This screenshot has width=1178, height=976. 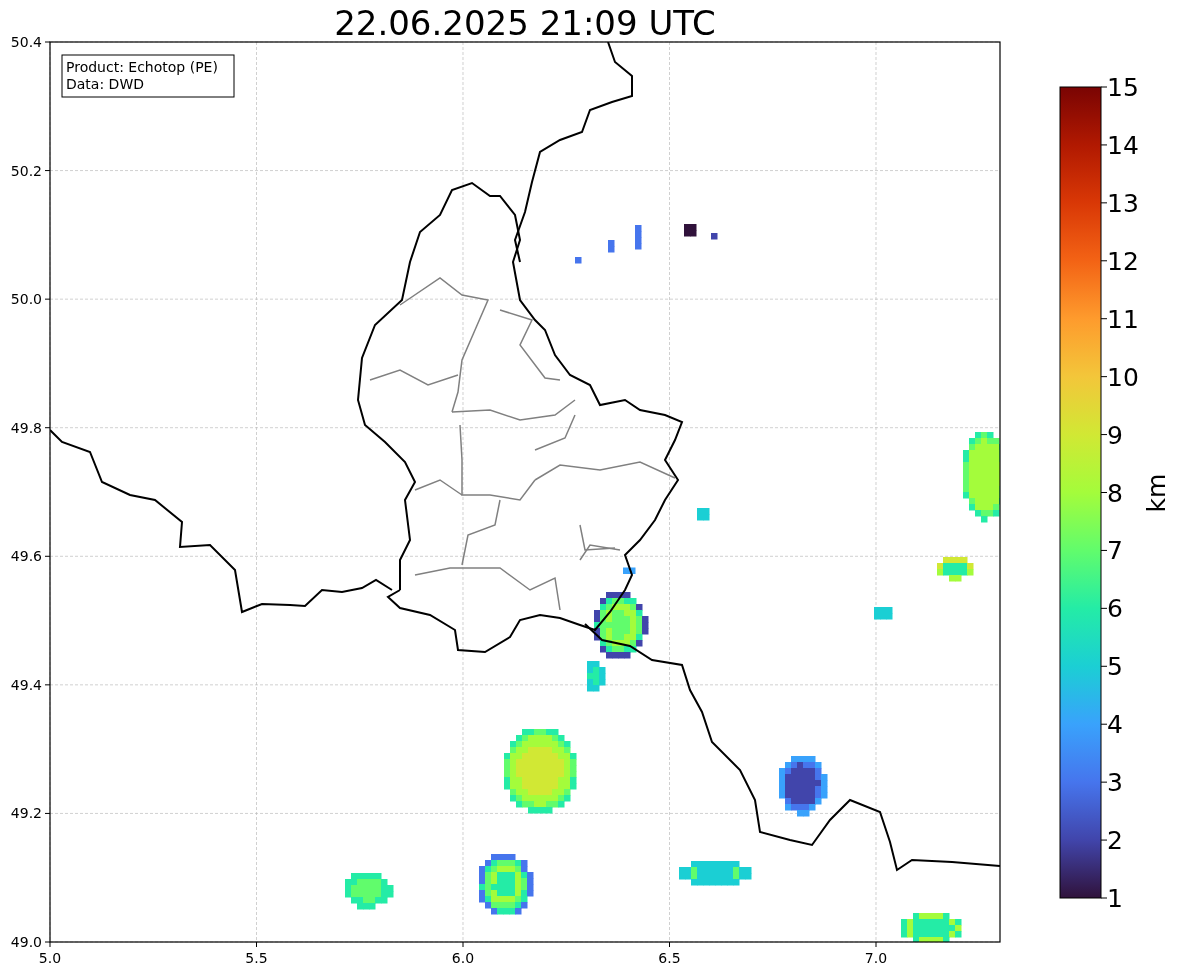 What do you see at coordinates (1115, 783) in the screenshot?
I see `colorbar-tick-label: 3` at bounding box center [1115, 783].